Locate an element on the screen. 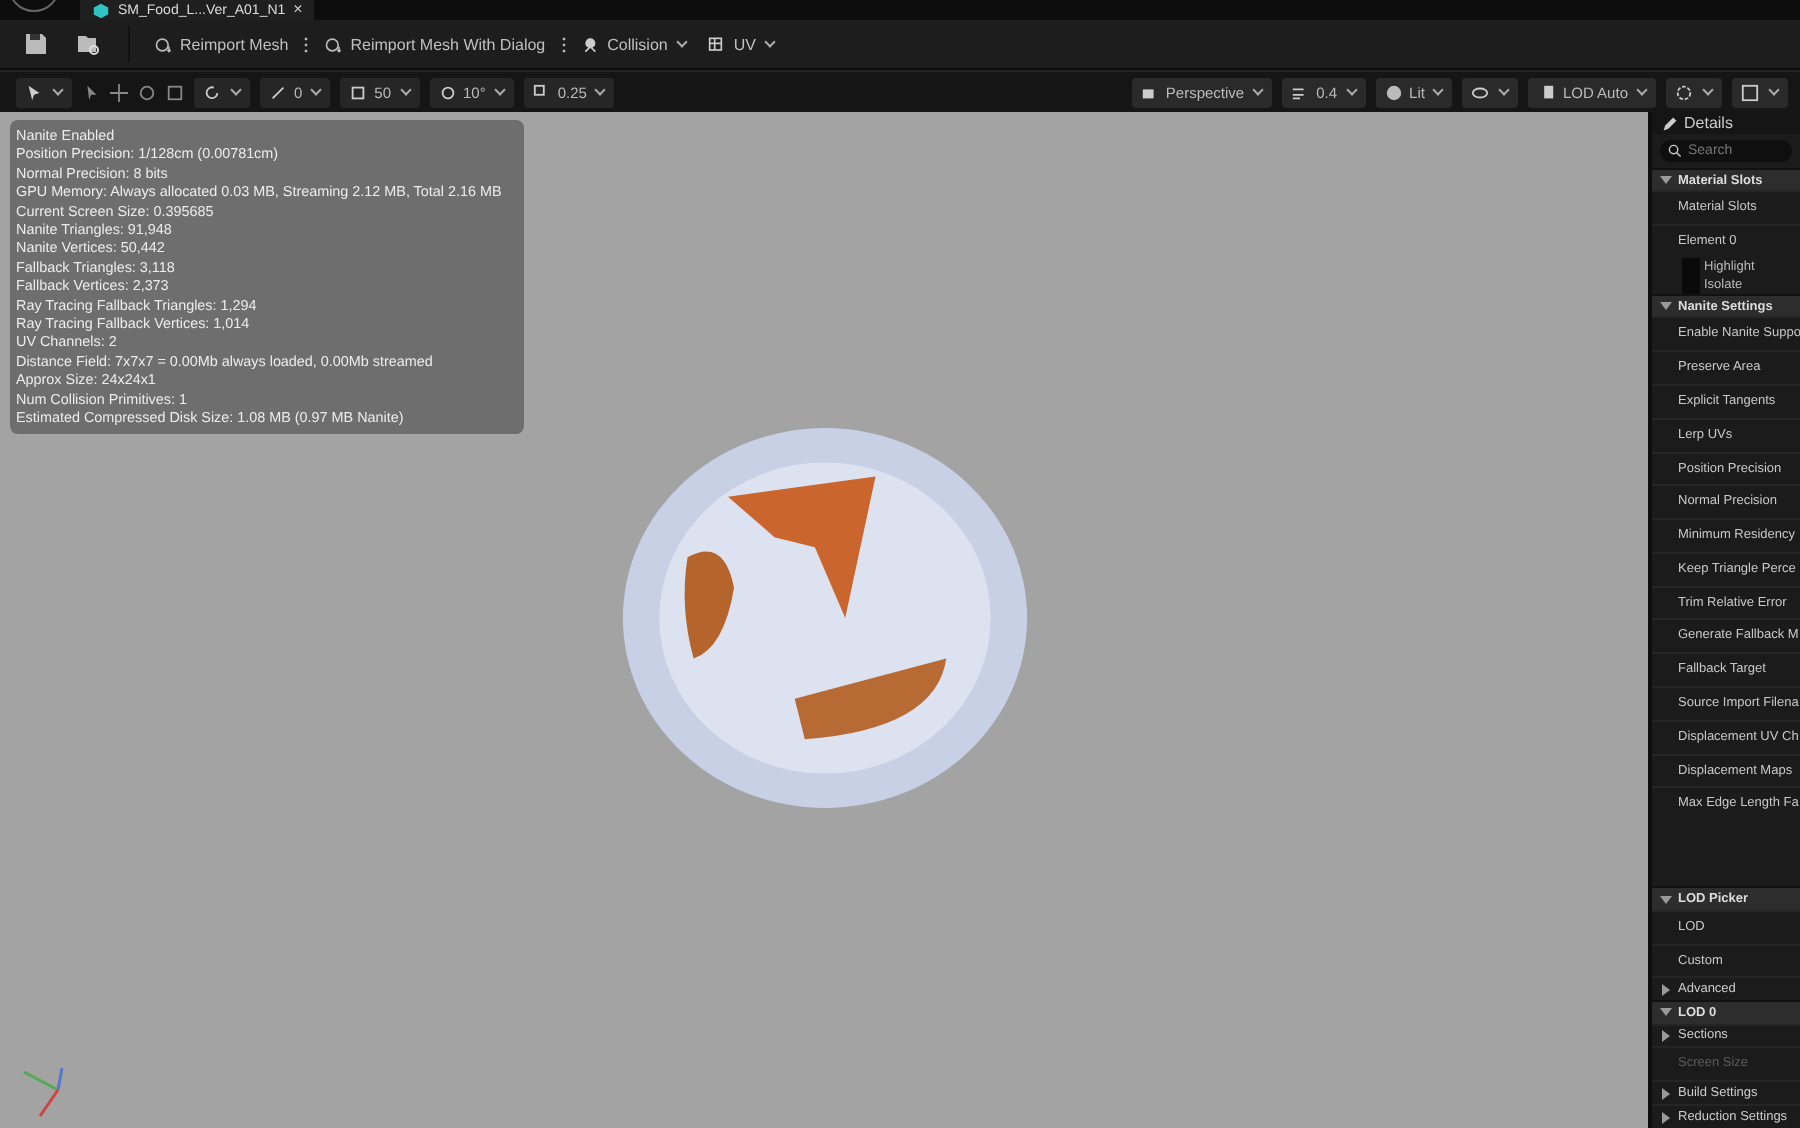  select-mode-dropdown is located at coordinates (44, 92).